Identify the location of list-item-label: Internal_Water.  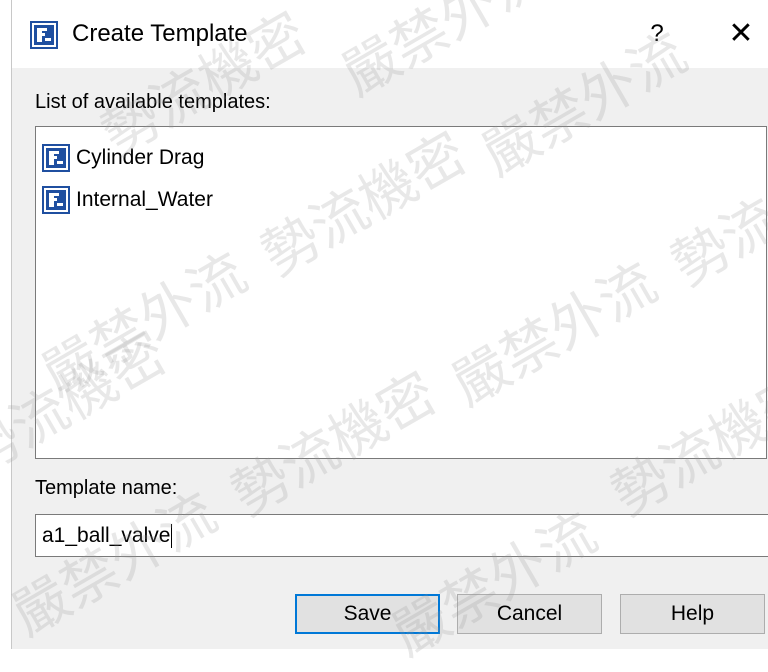
(144, 199).